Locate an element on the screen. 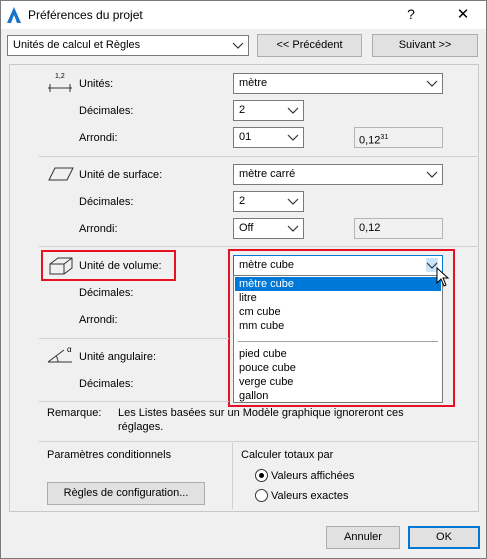 This screenshot has width=487, height=559. volume-unit-value: mètre cube is located at coordinates (267, 265).